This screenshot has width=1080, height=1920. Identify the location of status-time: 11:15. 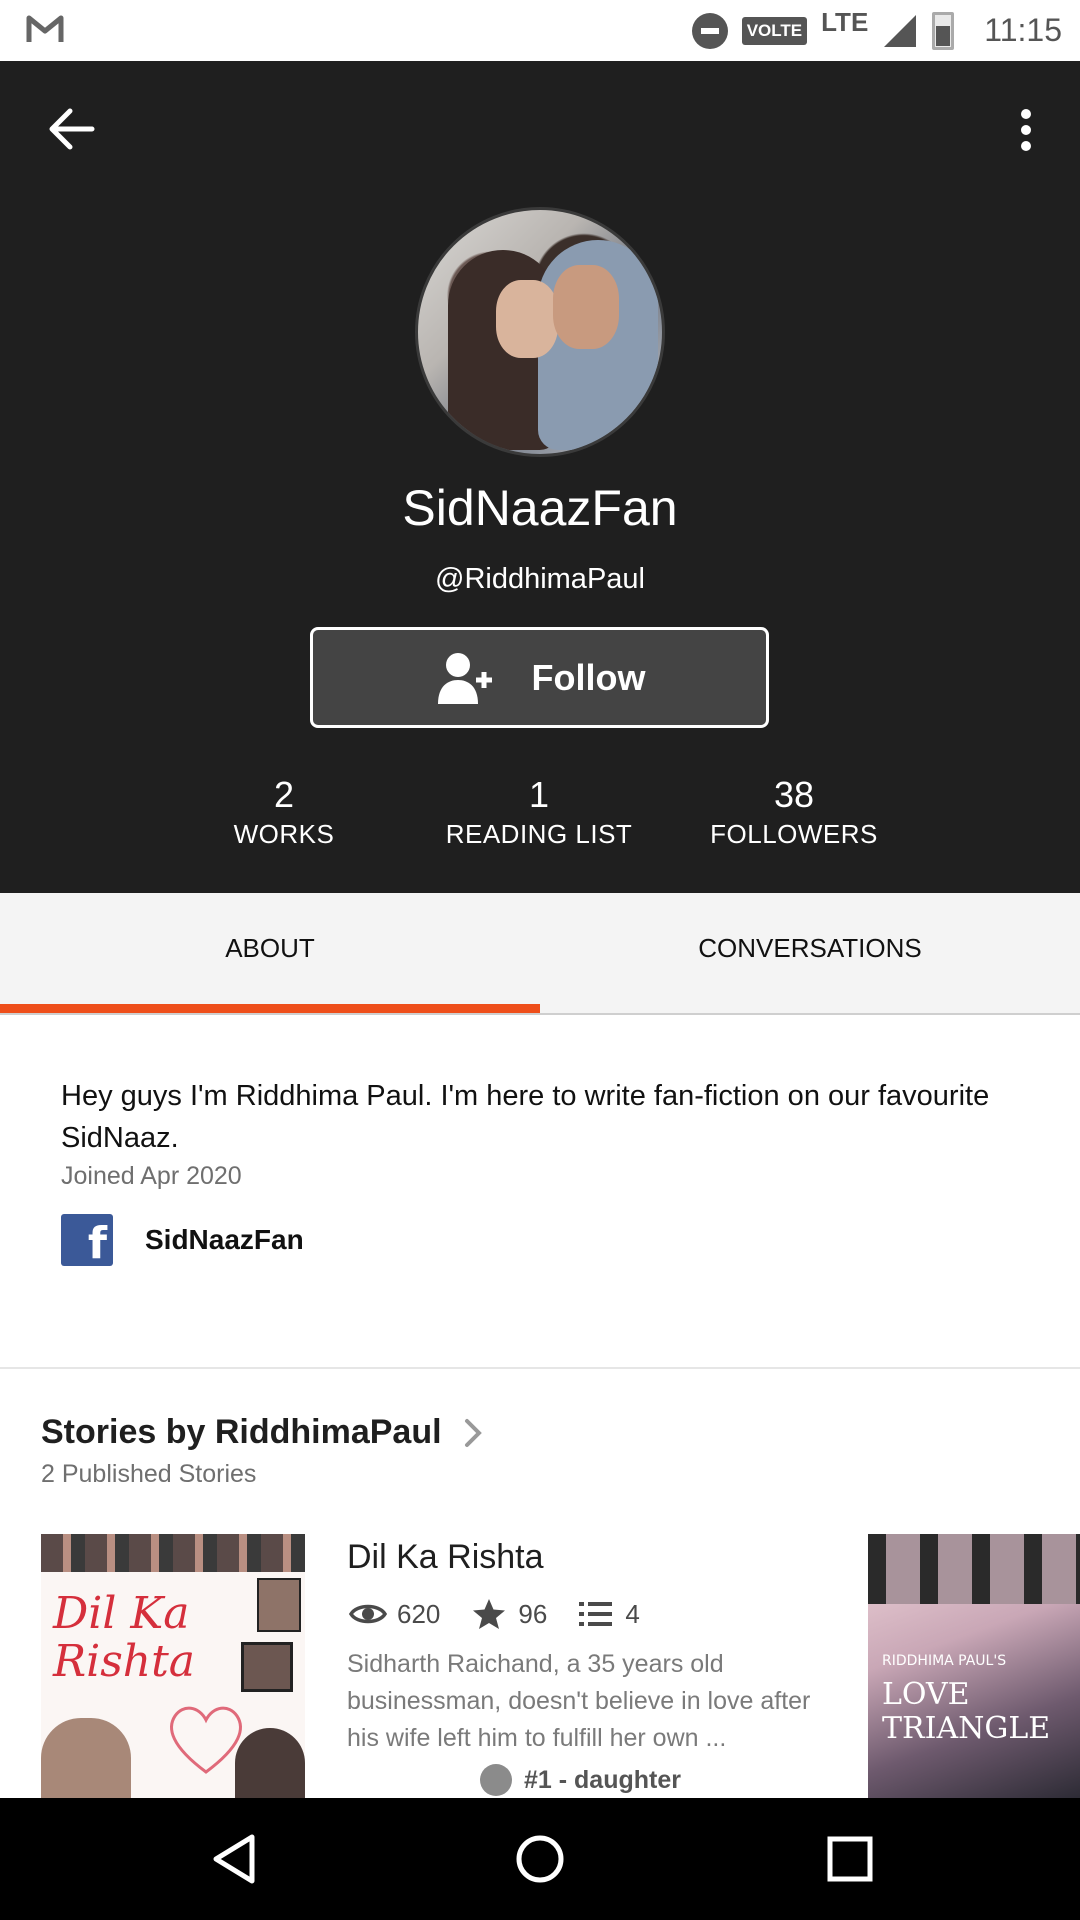
(1023, 30).